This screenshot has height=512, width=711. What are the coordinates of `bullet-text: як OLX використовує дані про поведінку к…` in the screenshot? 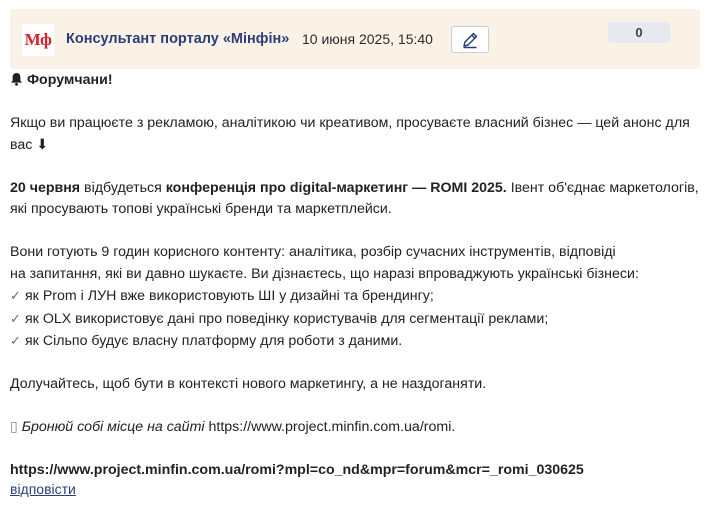 It's located at (287, 318).